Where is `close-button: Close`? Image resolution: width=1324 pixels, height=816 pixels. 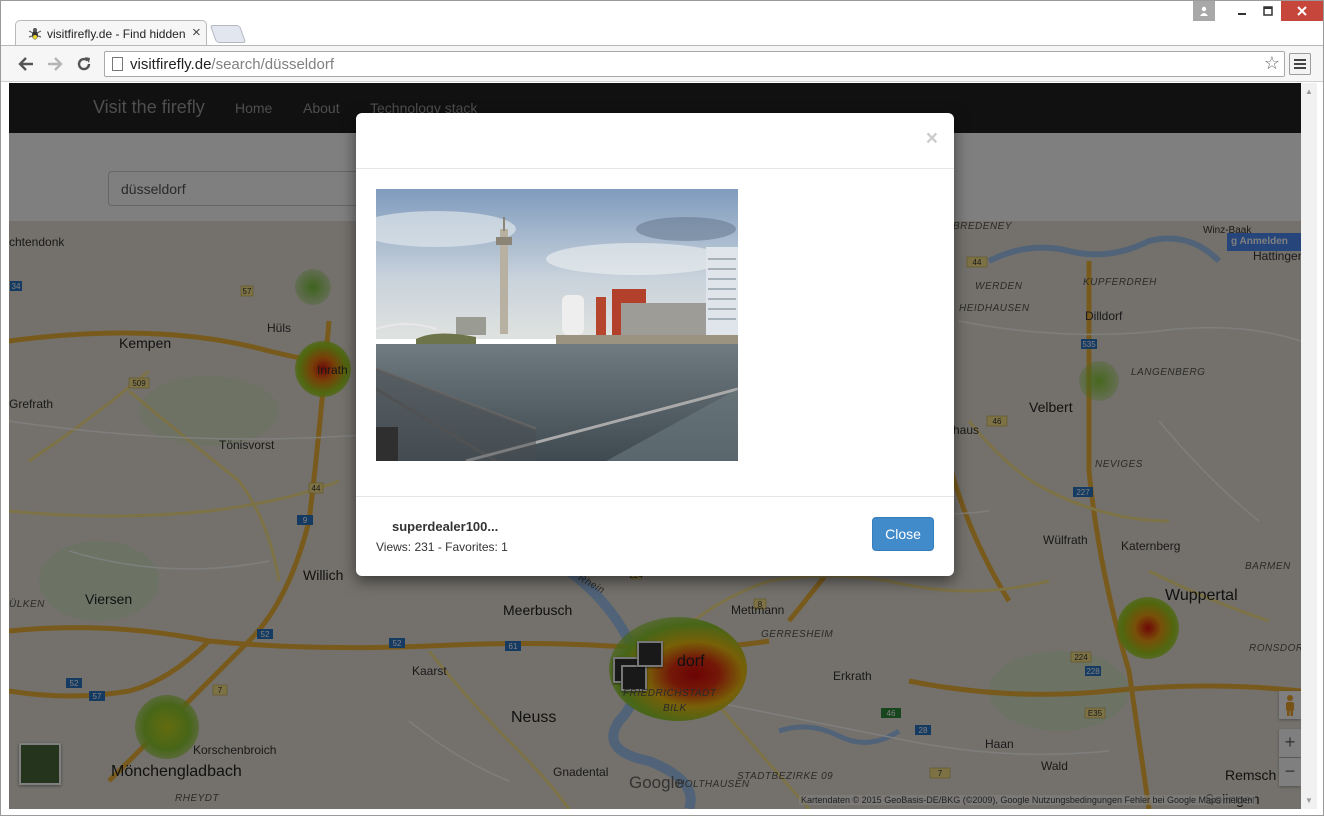 close-button: Close is located at coordinates (903, 534).